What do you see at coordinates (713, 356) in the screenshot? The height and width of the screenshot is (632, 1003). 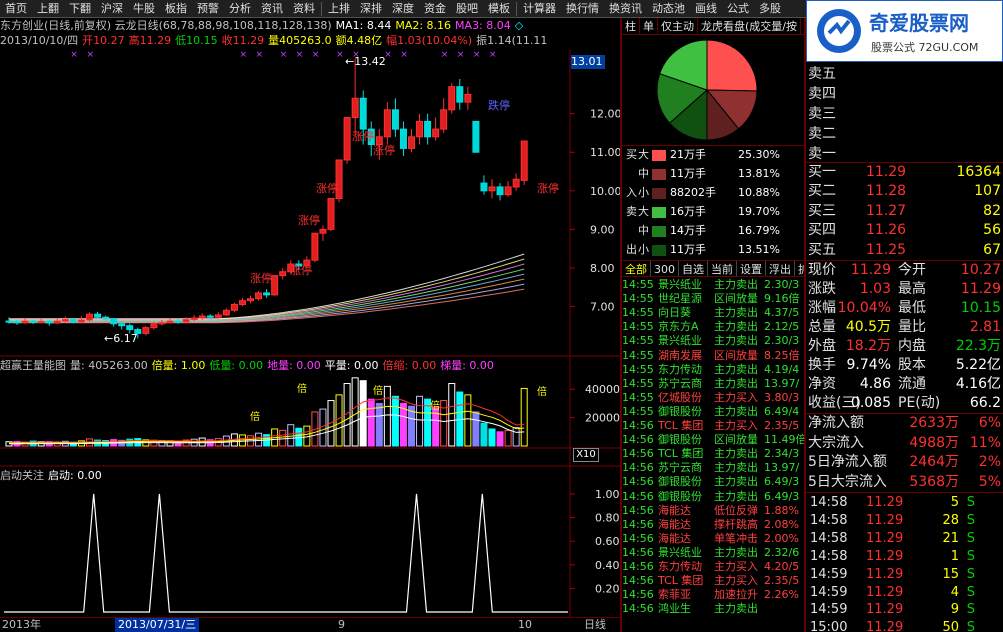 I see `signal-list-row: 14:55 湖南发展 区间放量 8.25倍` at bounding box center [713, 356].